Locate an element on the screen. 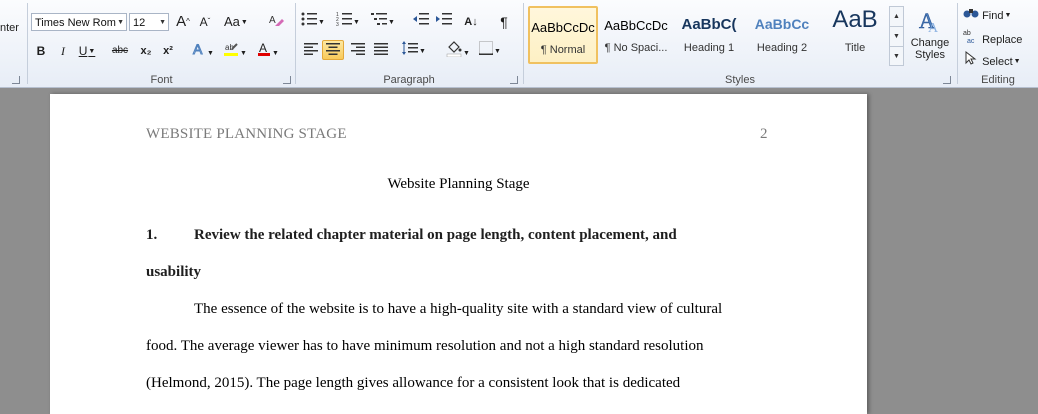  sort-button: A↓ is located at coordinates (471, 22).